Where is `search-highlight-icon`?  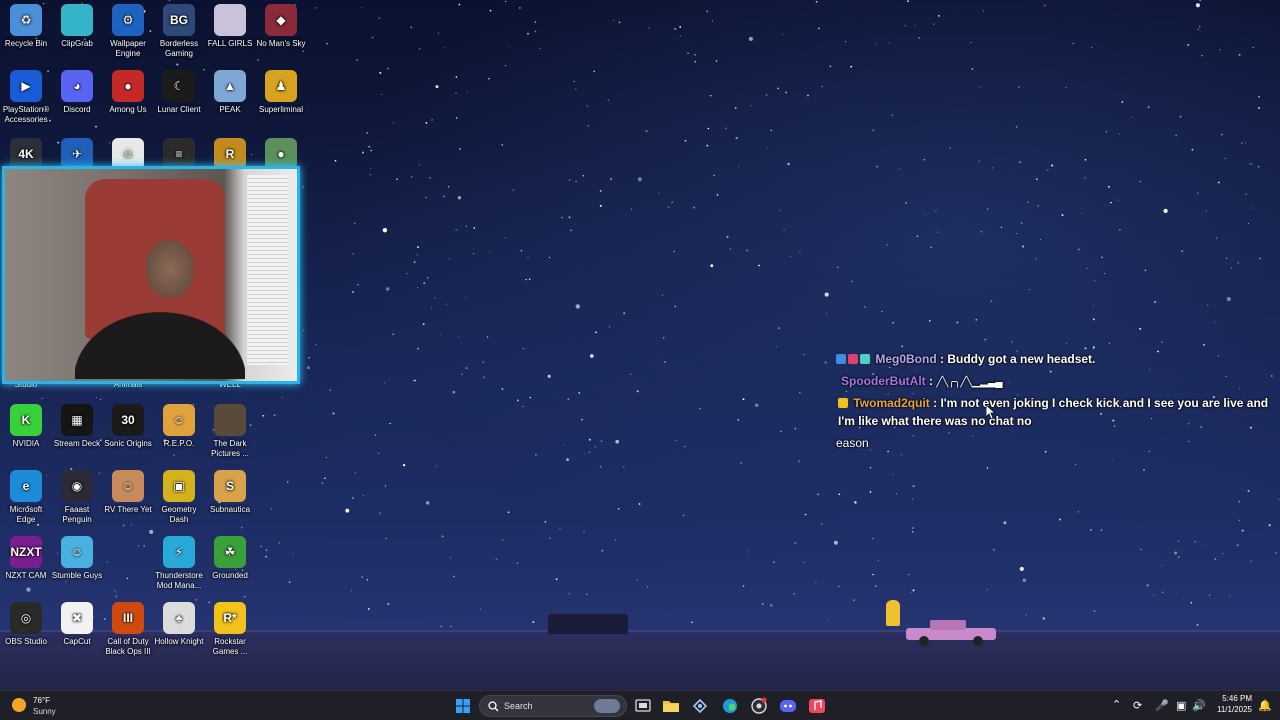
search-highlight-icon is located at coordinates (607, 706).